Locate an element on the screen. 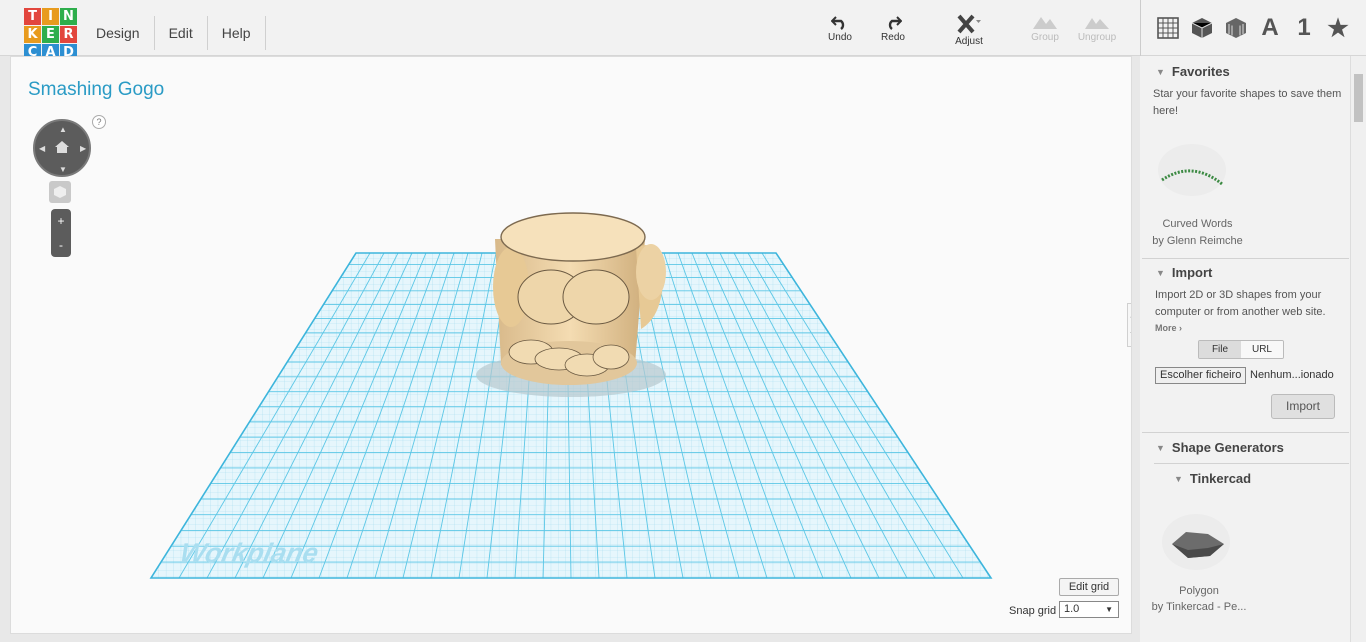 This screenshot has width=1366, height=642. logo-letter: E is located at coordinates (50, 34).